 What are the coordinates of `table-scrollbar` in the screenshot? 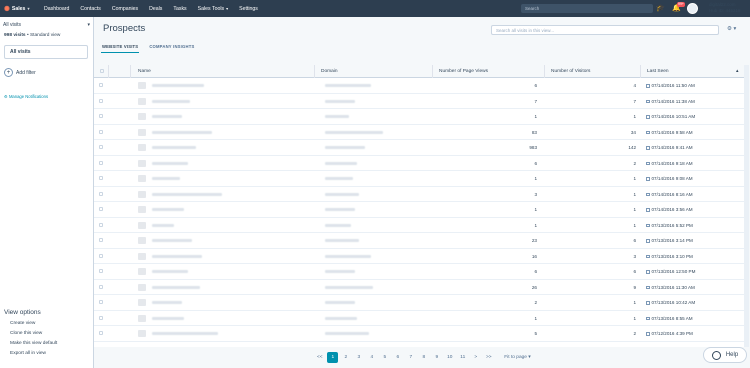 It's located at (746, 206).